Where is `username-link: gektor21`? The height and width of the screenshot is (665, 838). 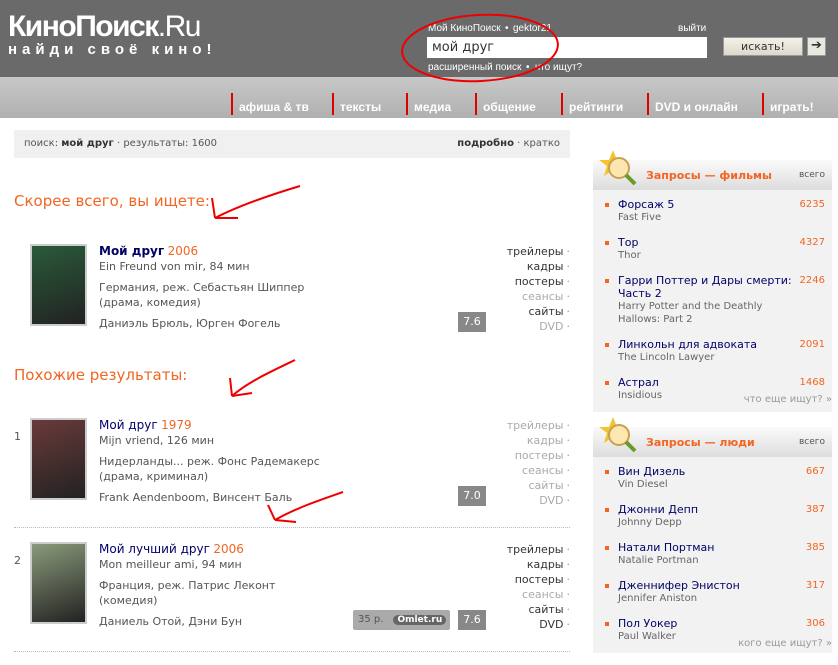
username-link: gektor21 is located at coordinates (532, 28).